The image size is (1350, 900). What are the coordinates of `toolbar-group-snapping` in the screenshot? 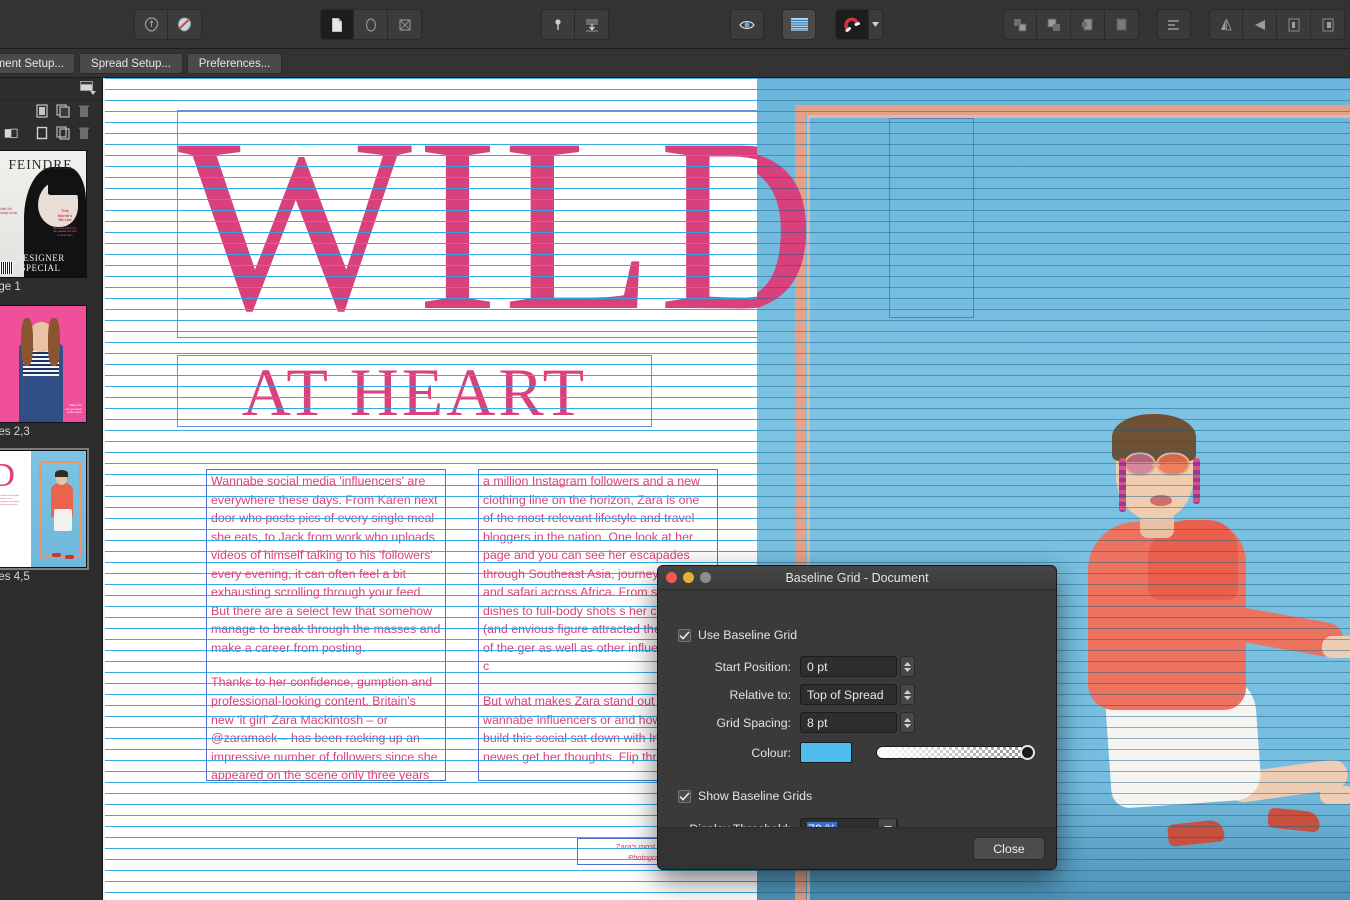 It's located at (747, 24).